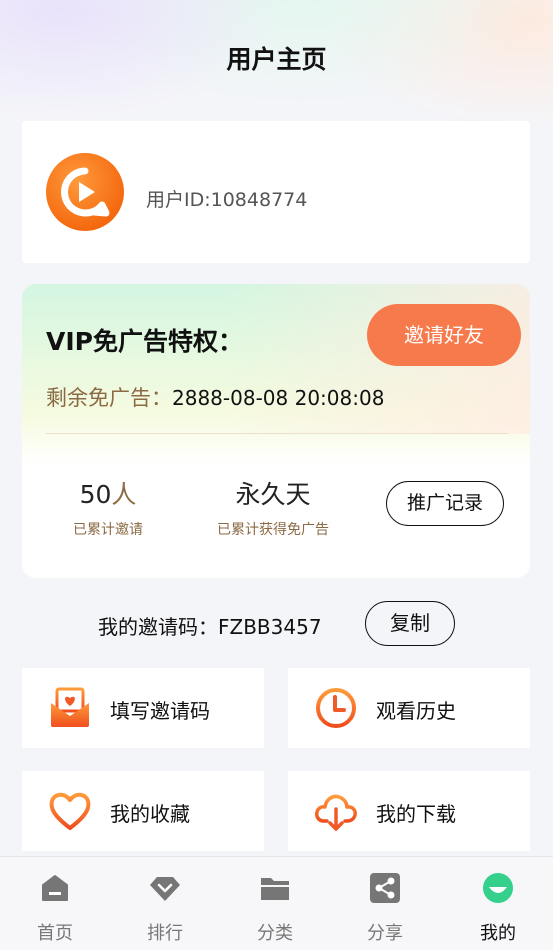  Describe the element at coordinates (277, 433) in the screenshot. I see `divider` at that location.